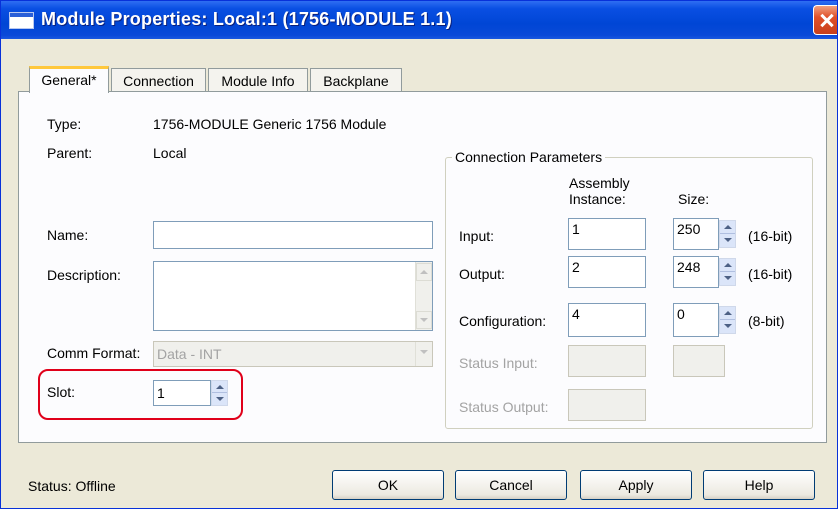  What do you see at coordinates (258, 80) in the screenshot?
I see `tab-module-info: Module Info` at bounding box center [258, 80].